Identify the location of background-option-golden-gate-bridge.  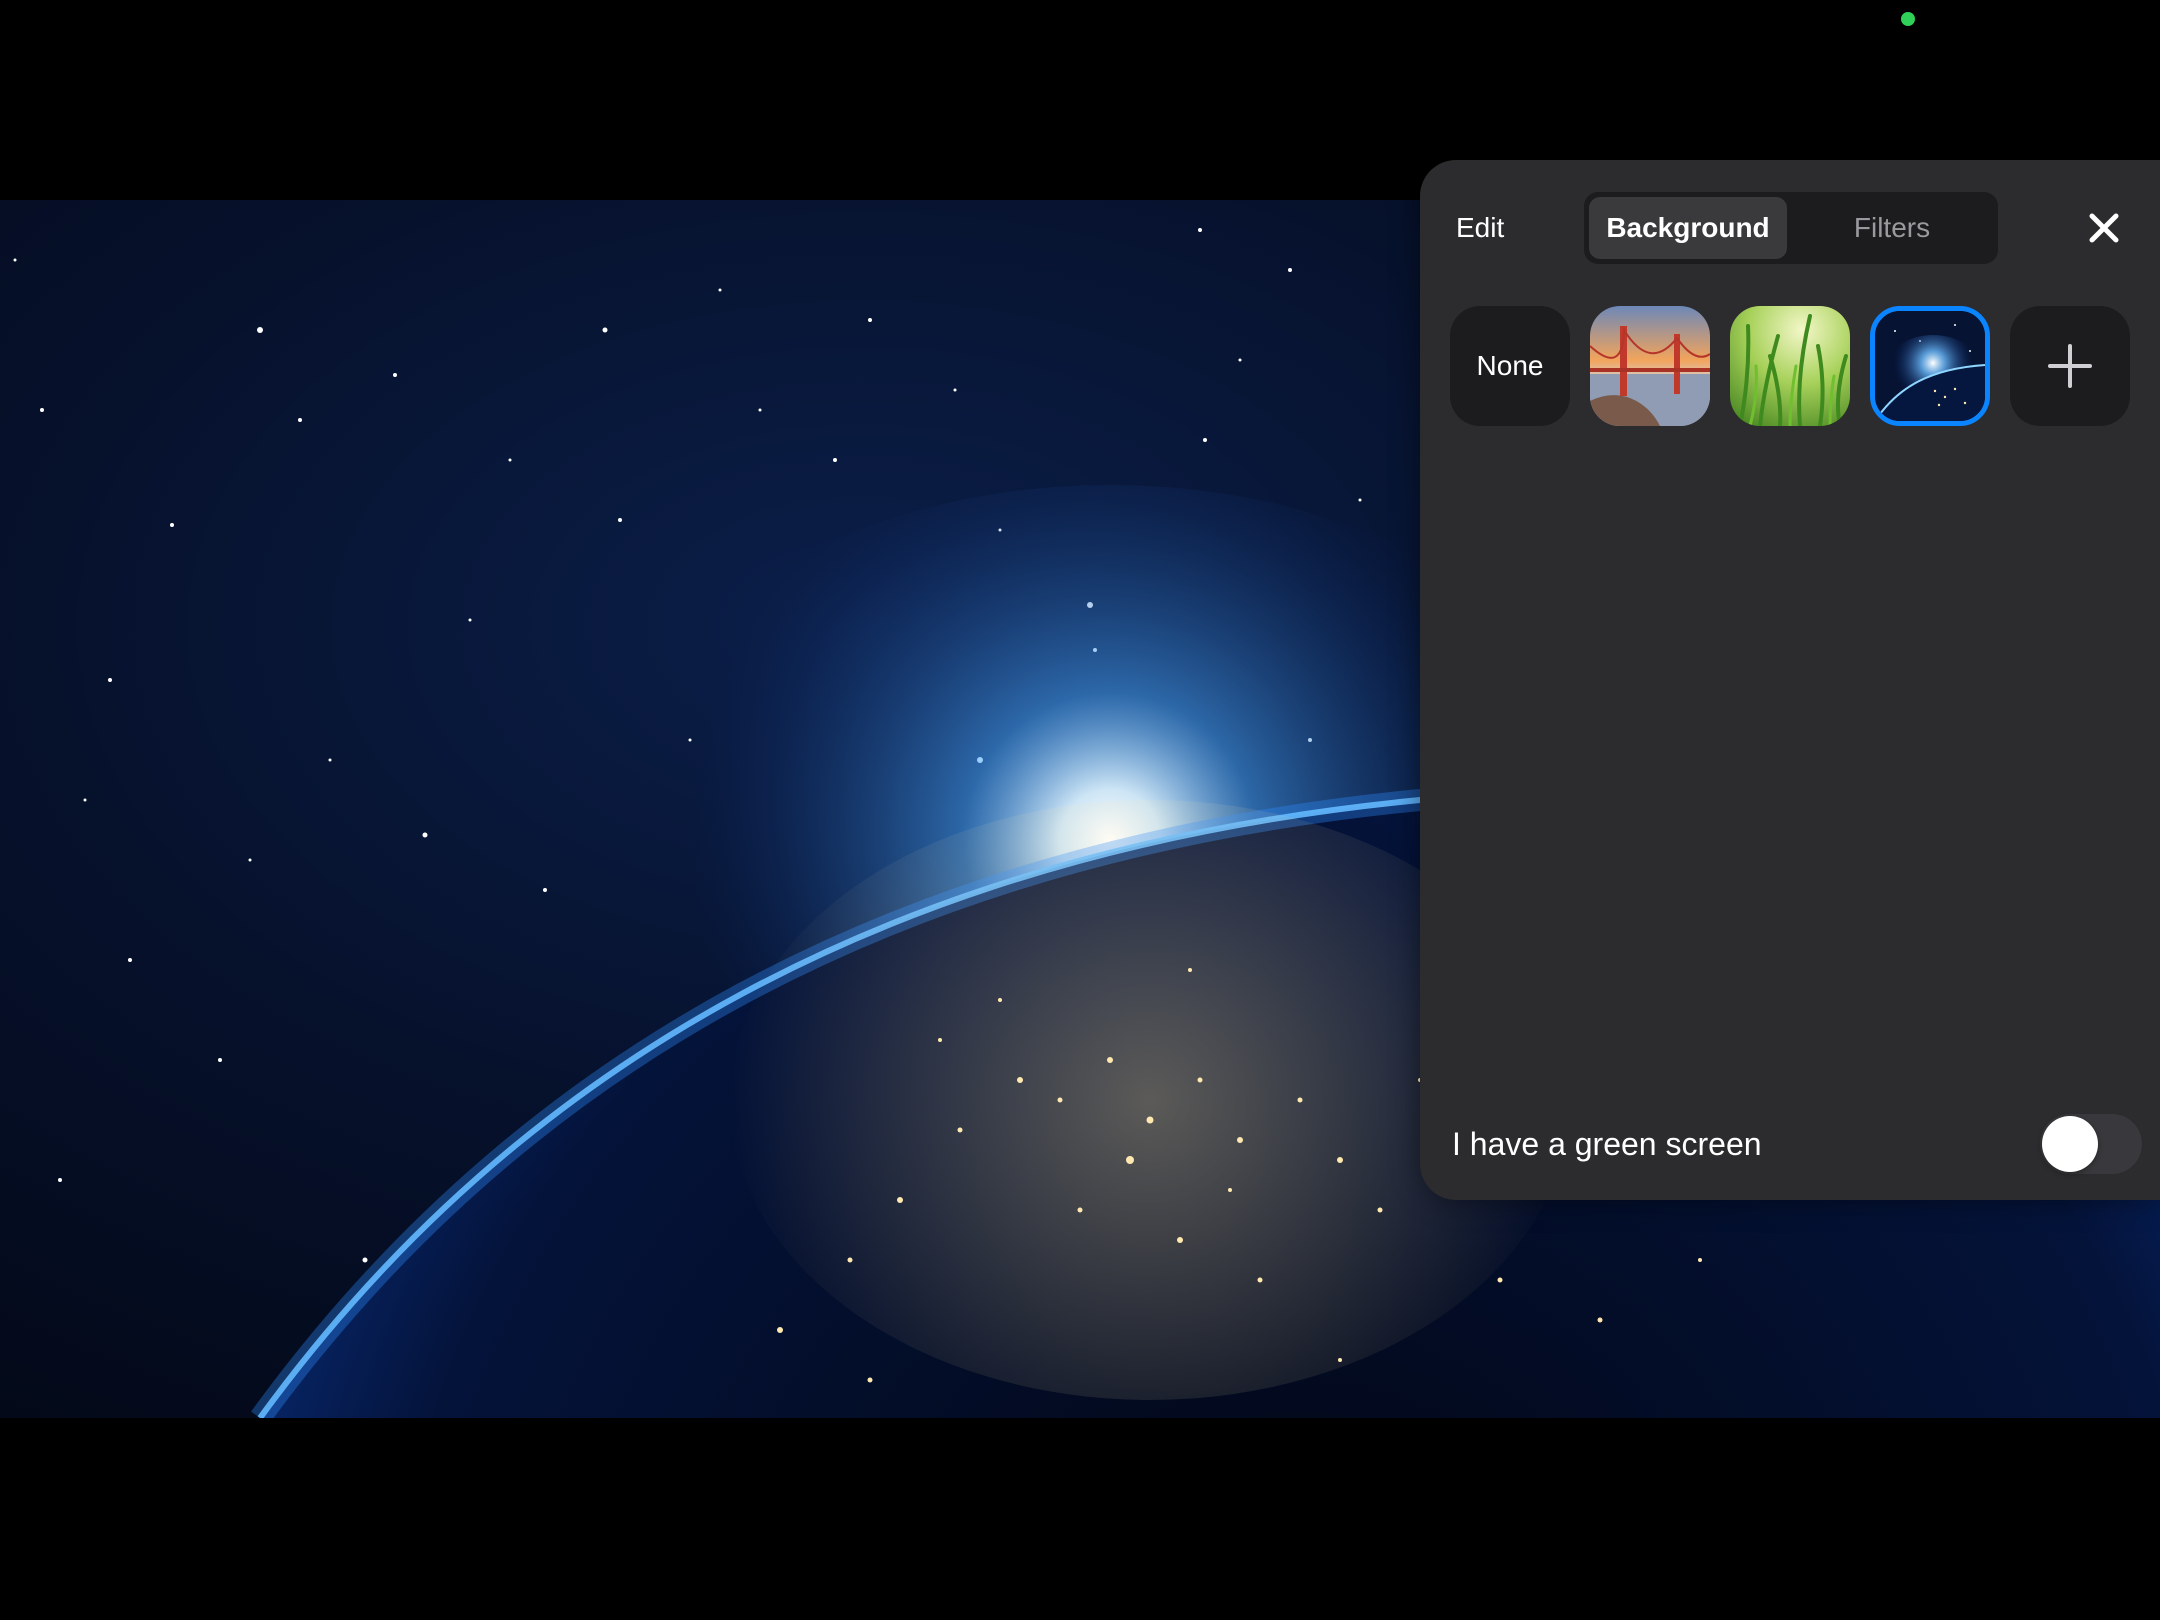
(1650, 366).